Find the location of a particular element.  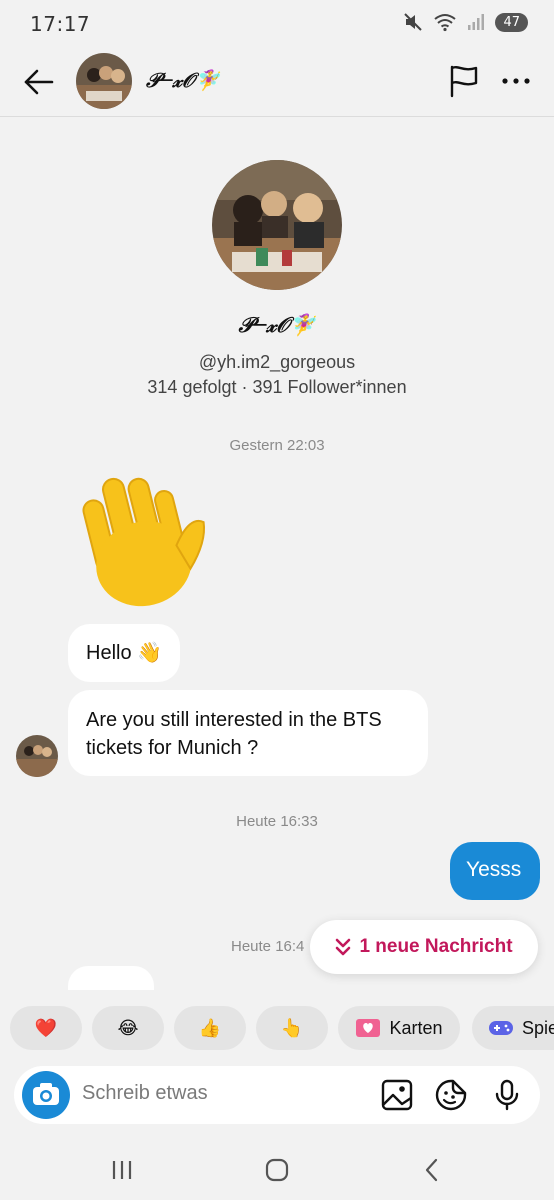

header-avatar is located at coordinates (104, 81).